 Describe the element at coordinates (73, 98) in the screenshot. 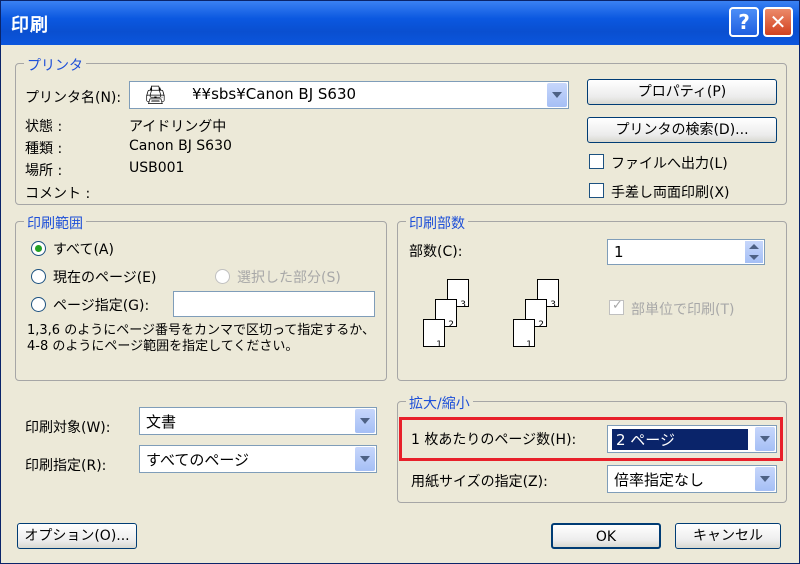

I see `printer-name-label: プリンタ名(N):` at that location.